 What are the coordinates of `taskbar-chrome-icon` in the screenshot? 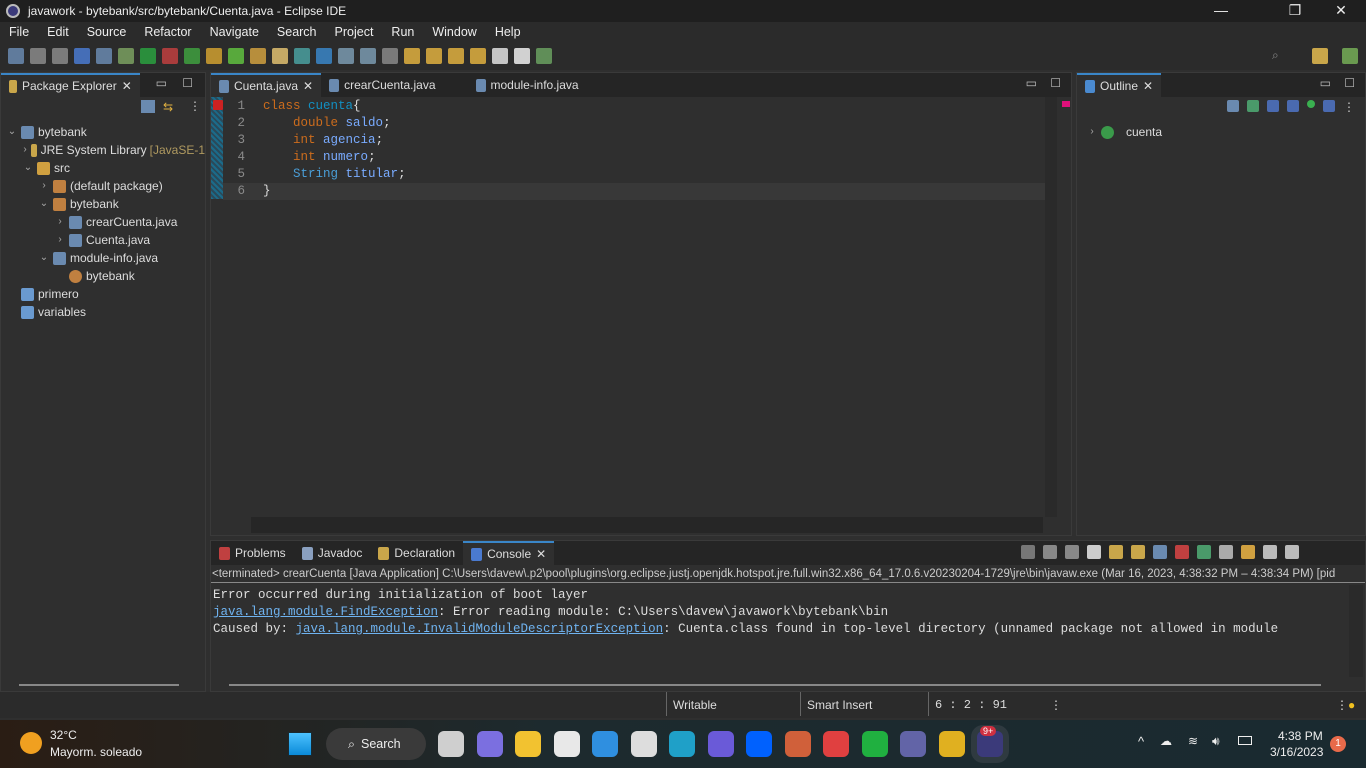 It's located at (951, 744).